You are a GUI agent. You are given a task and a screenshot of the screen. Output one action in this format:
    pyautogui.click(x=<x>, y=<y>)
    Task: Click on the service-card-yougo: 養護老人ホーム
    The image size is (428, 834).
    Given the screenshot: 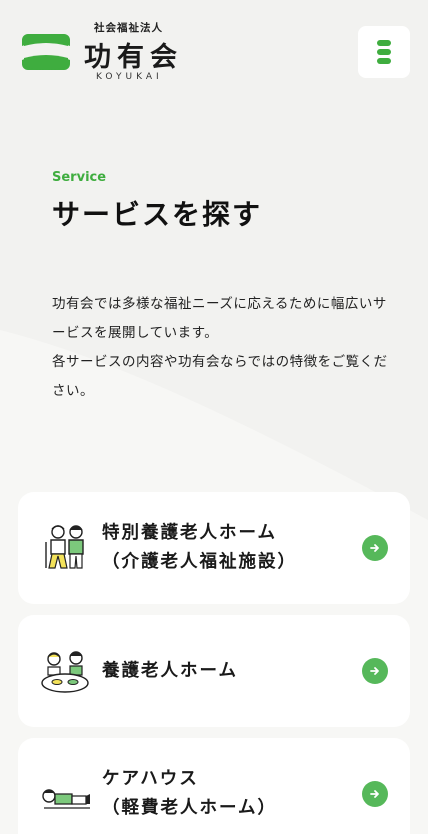 What is the action you would take?
    pyautogui.click(x=214, y=671)
    